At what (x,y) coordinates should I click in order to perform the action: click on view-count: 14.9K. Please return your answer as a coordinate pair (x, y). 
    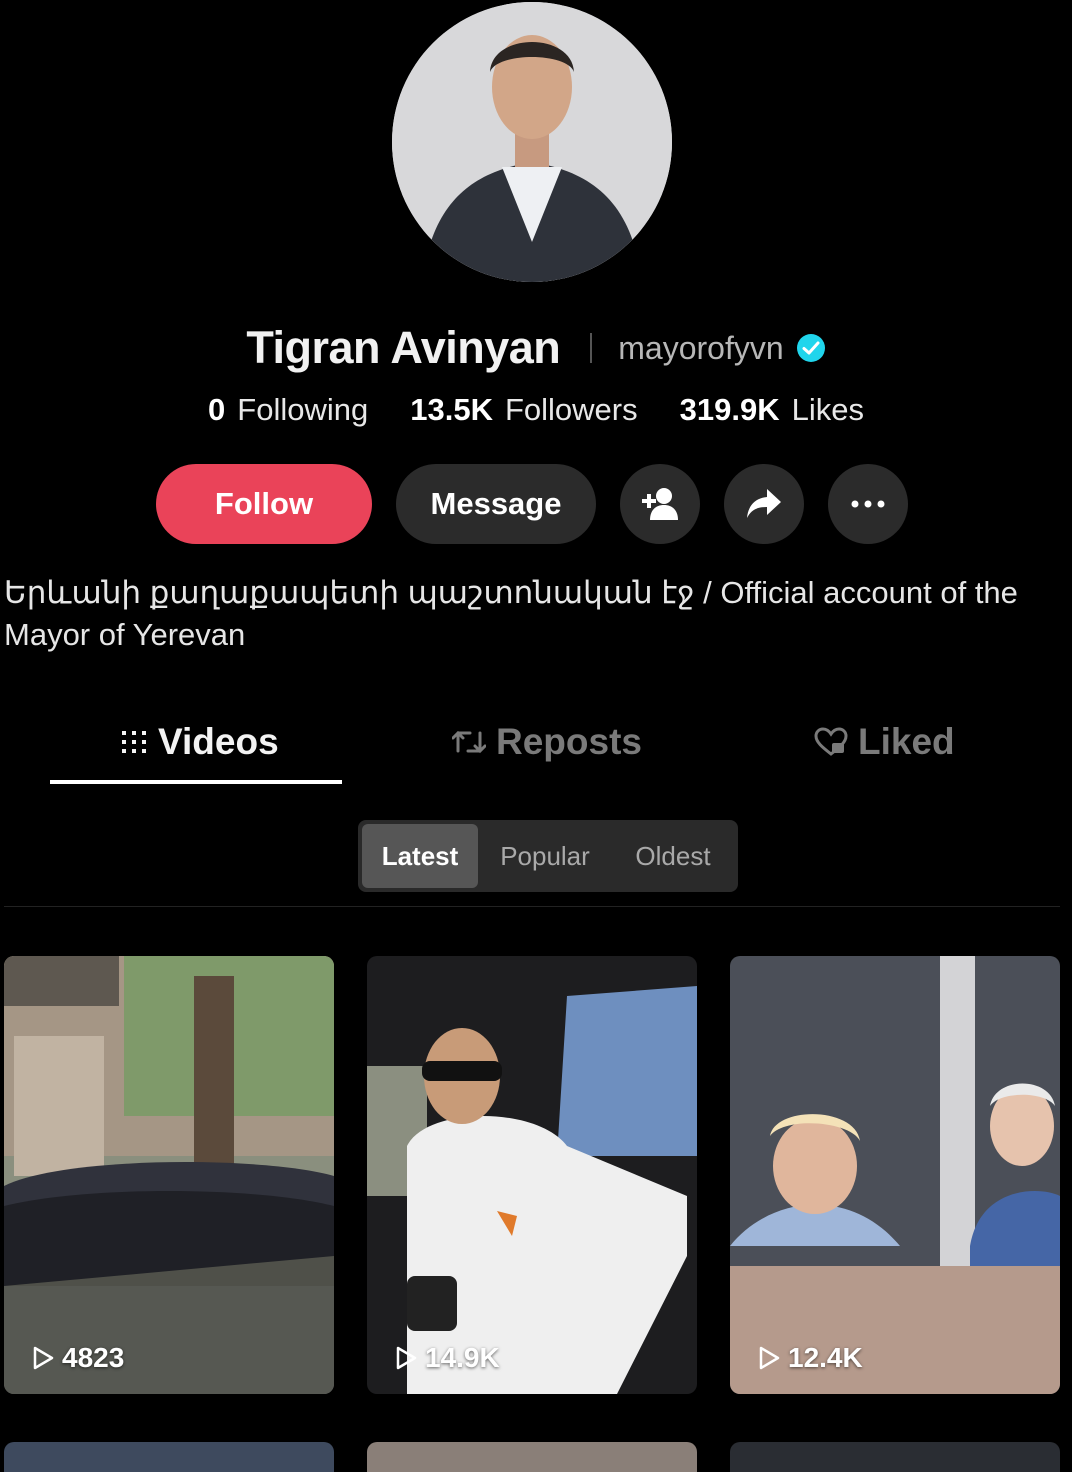
    Looking at the image, I should click on (447, 1358).